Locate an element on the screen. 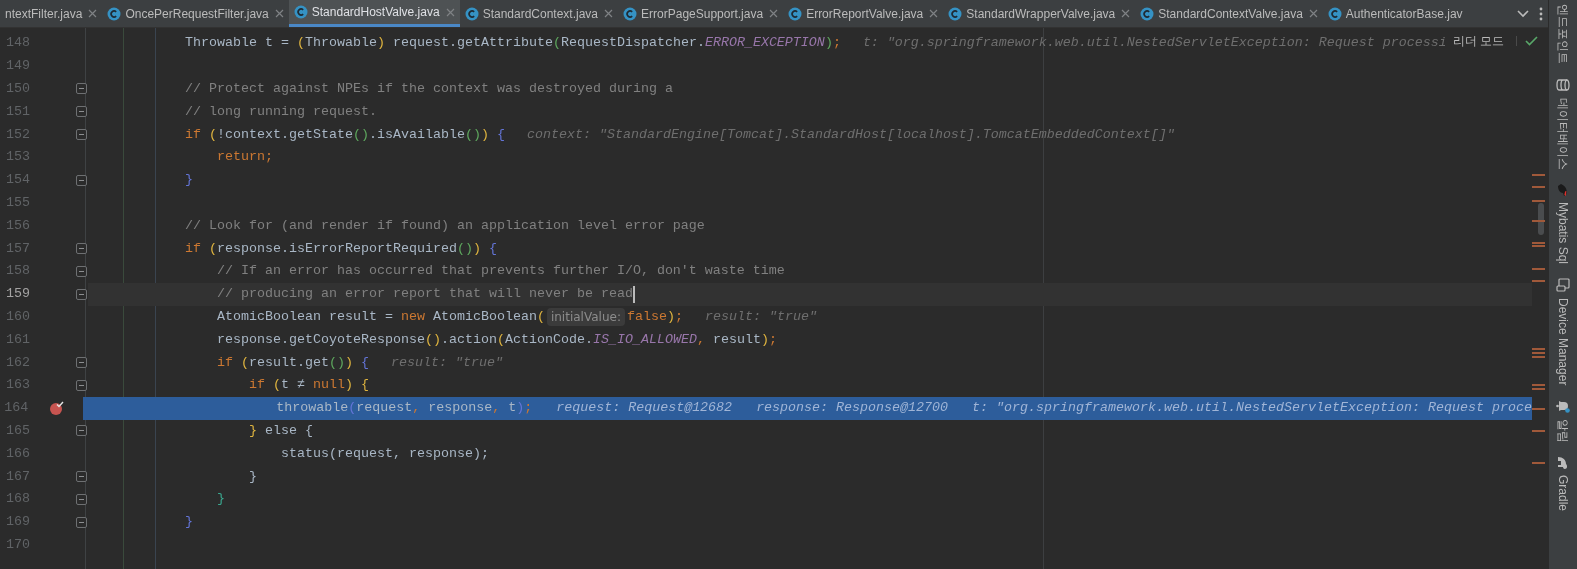 This screenshot has width=1577, height=569. line-number: 163 is located at coordinates (17, 385).